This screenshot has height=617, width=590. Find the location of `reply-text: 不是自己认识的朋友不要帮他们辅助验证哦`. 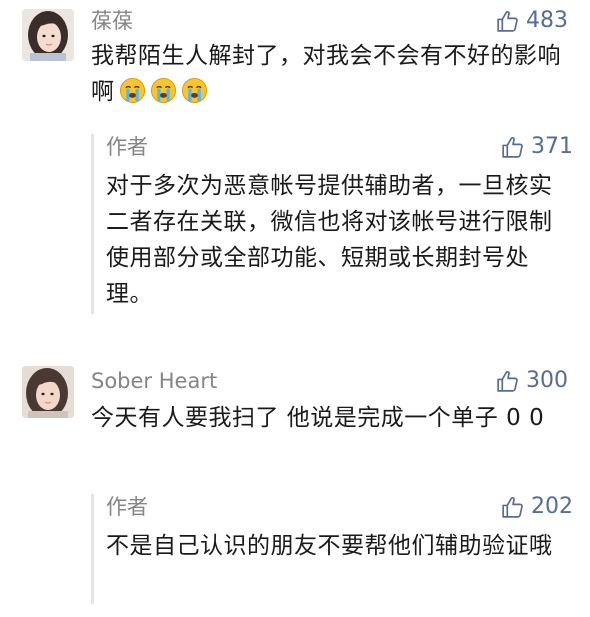

reply-text: 不是自己认识的朋友不要帮他们辅助验证哦 is located at coordinates (329, 546).